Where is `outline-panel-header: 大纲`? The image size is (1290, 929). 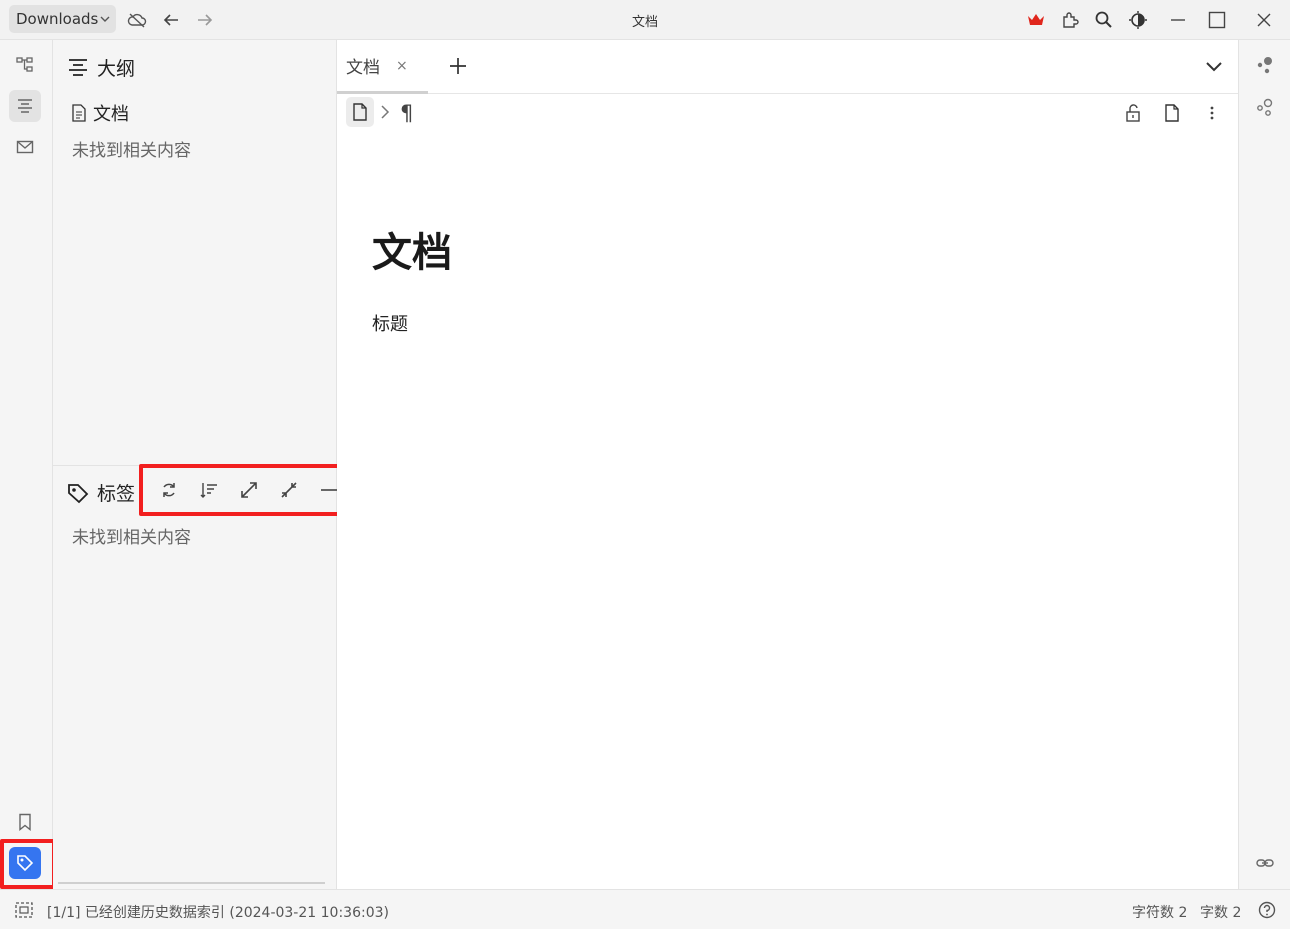
outline-panel-header: 大纲 is located at coordinates (101, 67).